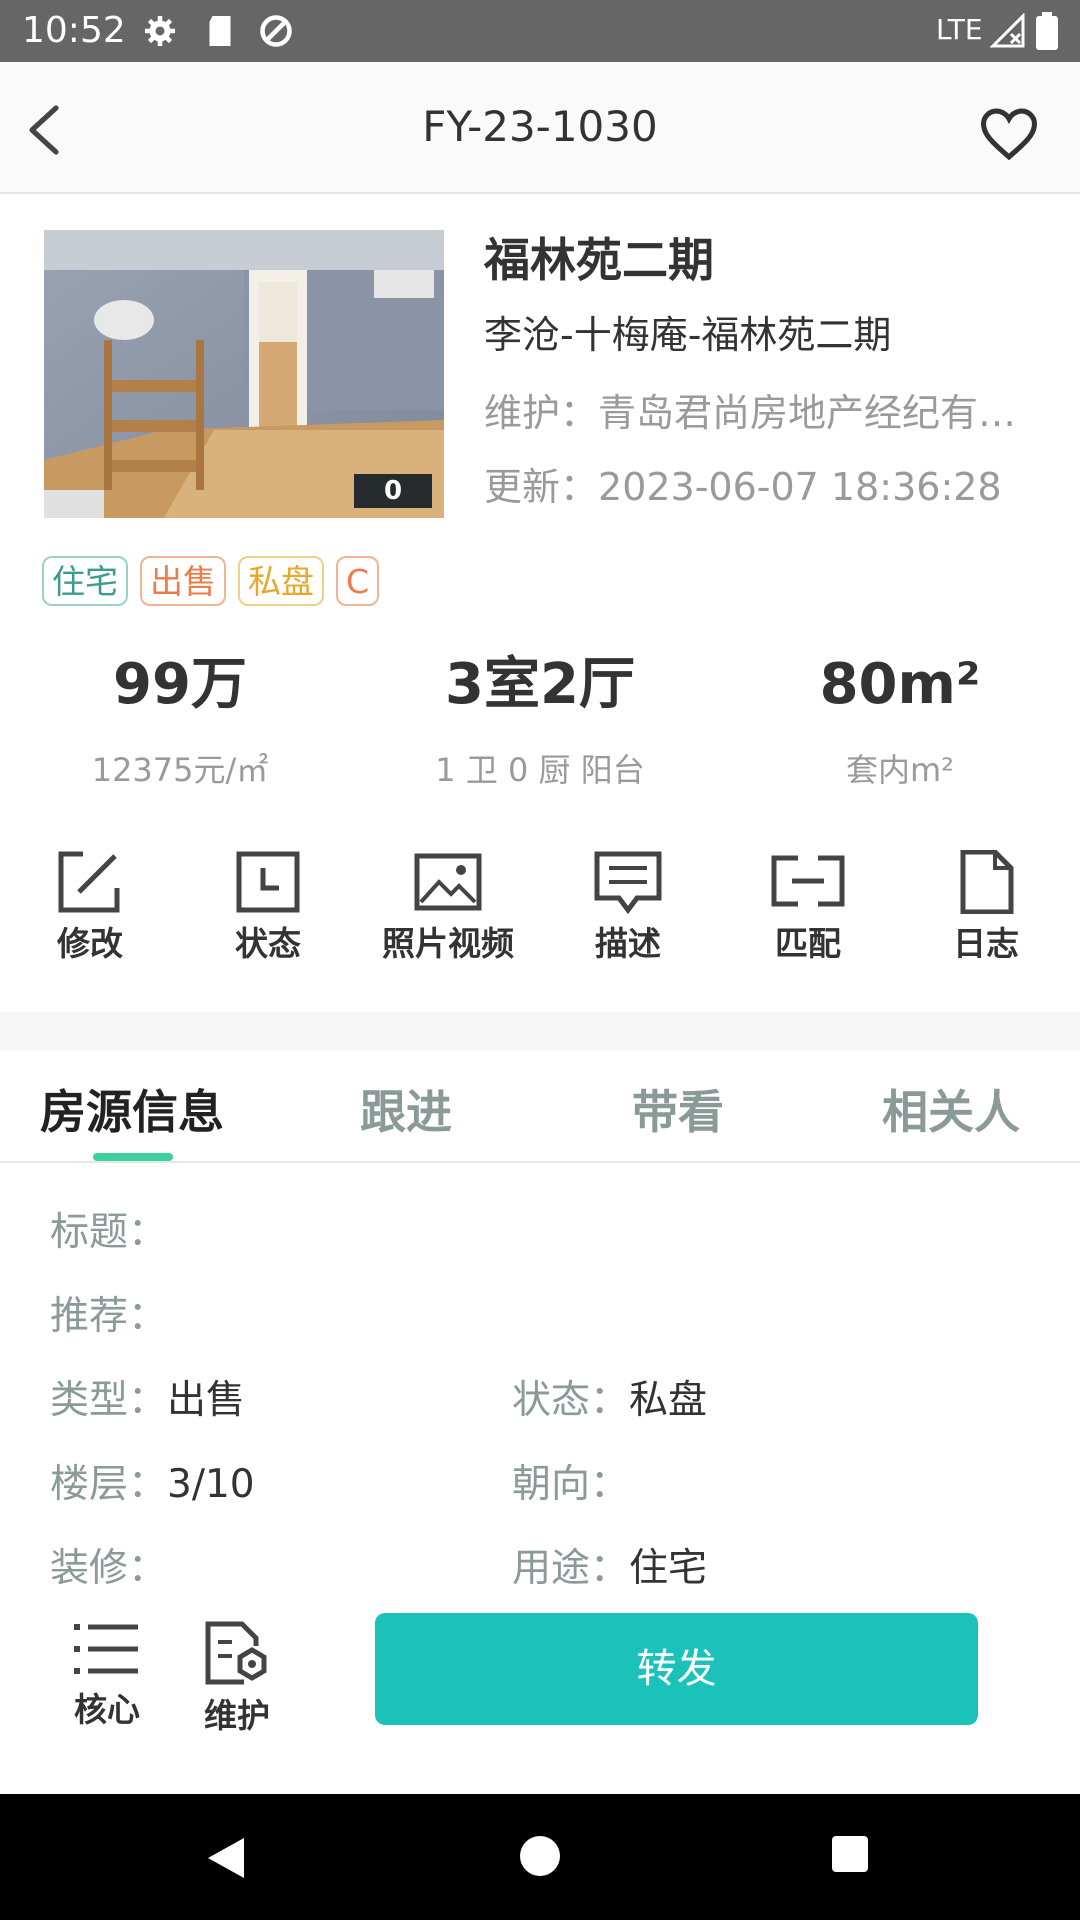  Describe the element at coordinates (358, 581) in the screenshot. I see `tag-grade: C` at that location.